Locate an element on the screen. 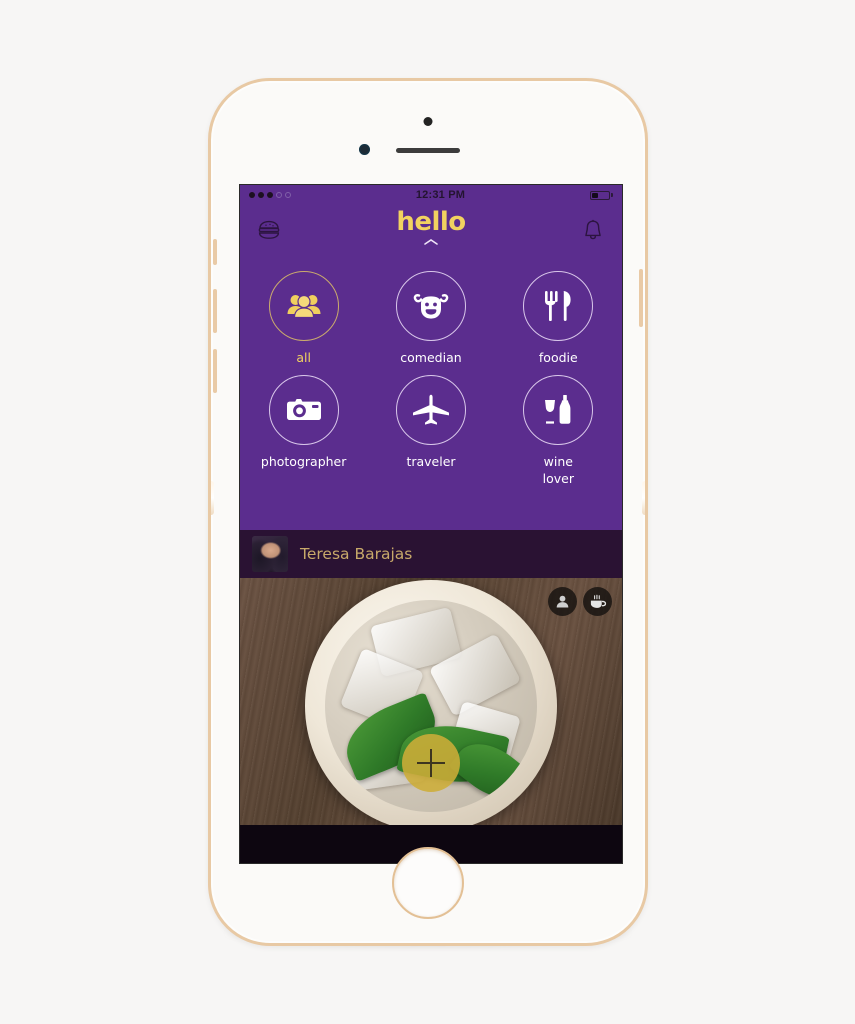 The width and height of the screenshot is (855, 1024). earpiece-speaker is located at coordinates (428, 150).